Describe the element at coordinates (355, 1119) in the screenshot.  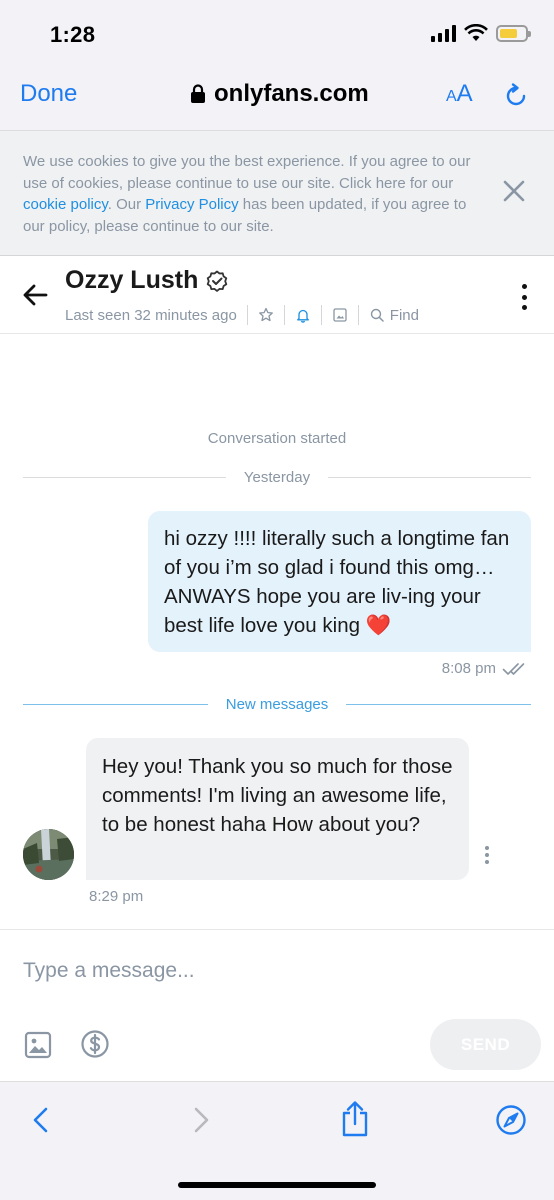
I see `share-icon` at that location.